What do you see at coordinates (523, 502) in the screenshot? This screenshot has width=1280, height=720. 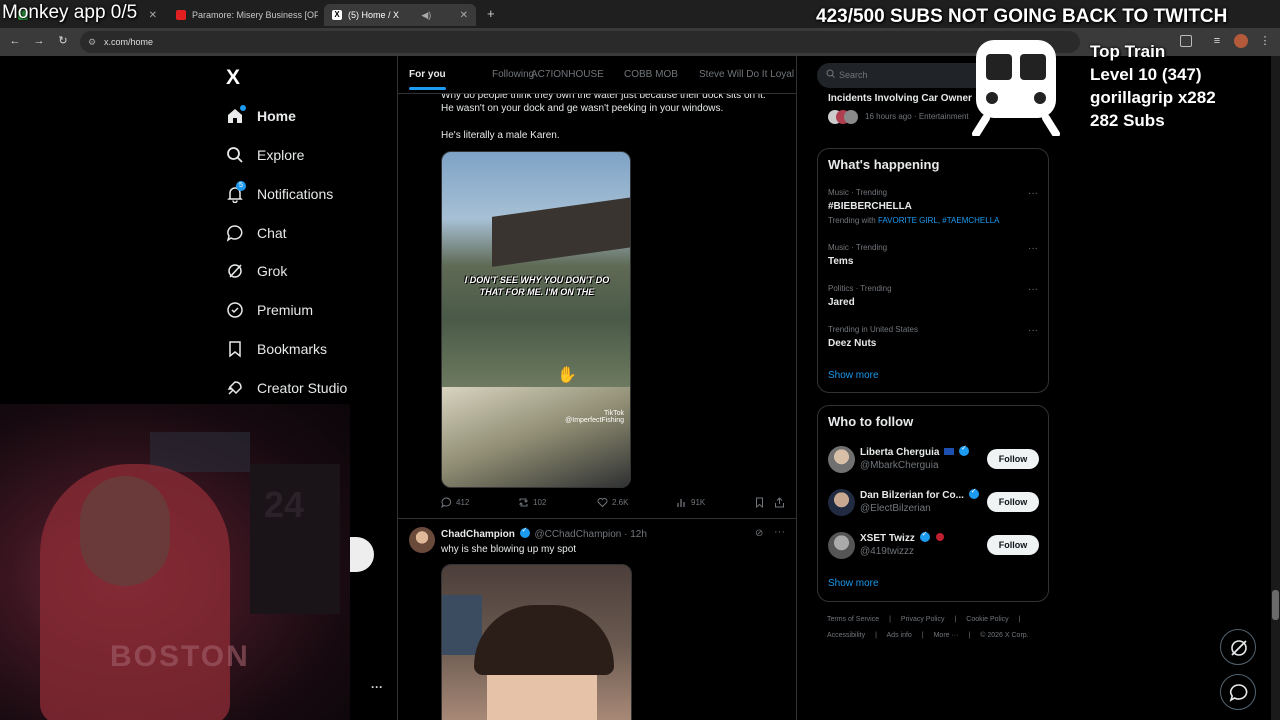 I see `repost-icon` at bounding box center [523, 502].